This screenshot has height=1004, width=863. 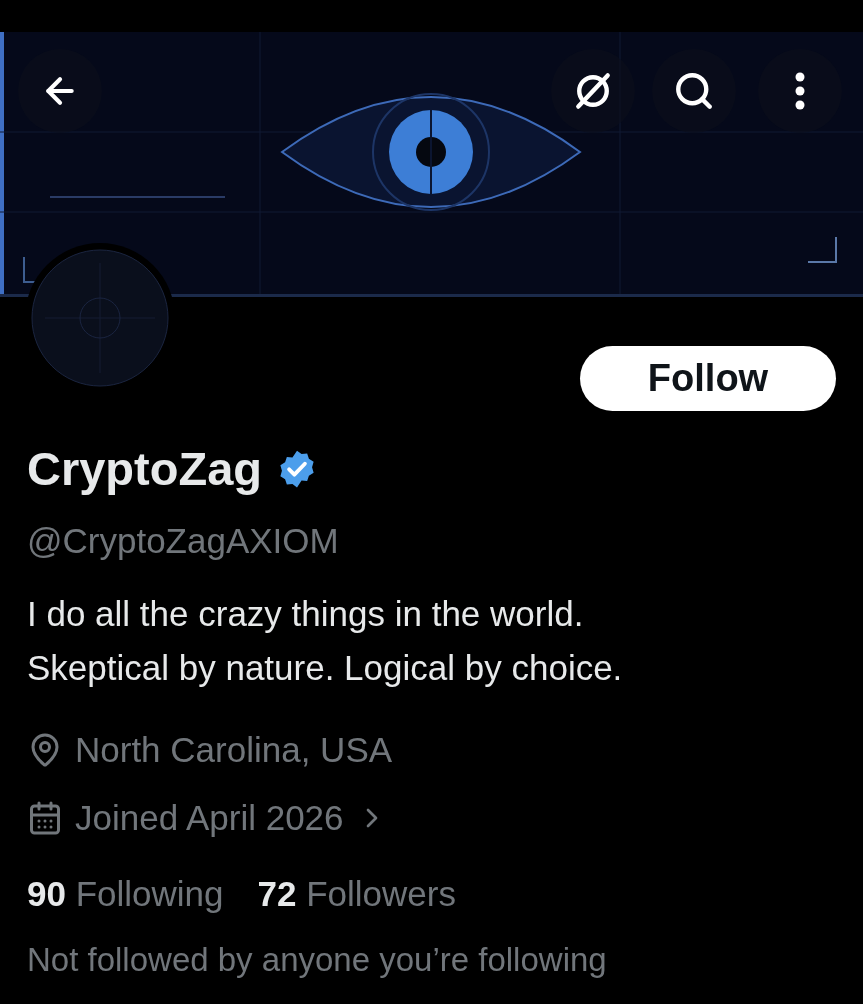 I want to click on follow-button: Follow, so click(x=708, y=378).